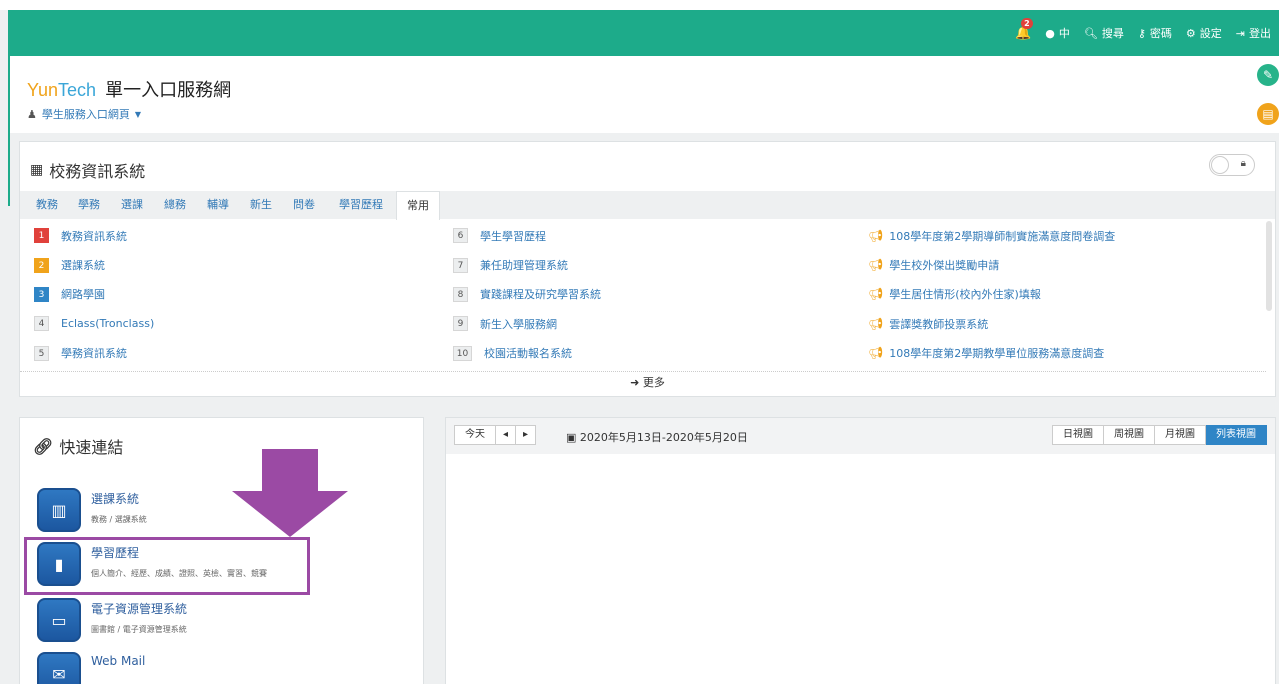 Image resolution: width=1279 pixels, height=684 pixels. I want to click on link-number: 6, so click(460, 236).